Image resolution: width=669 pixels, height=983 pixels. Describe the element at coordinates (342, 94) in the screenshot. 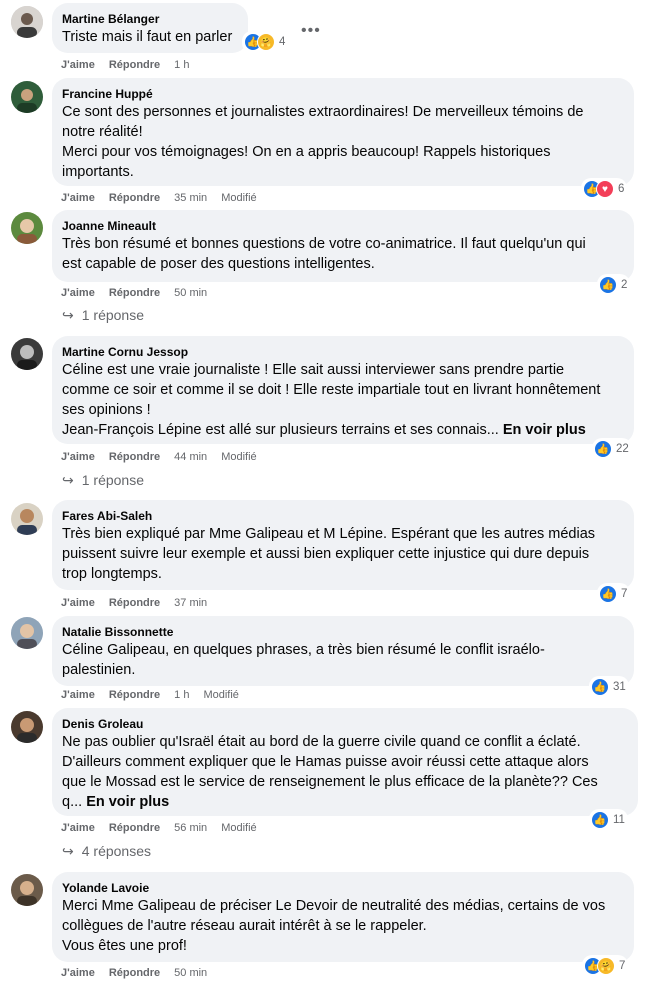

I see `comment-author: Francine Huppé` at that location.